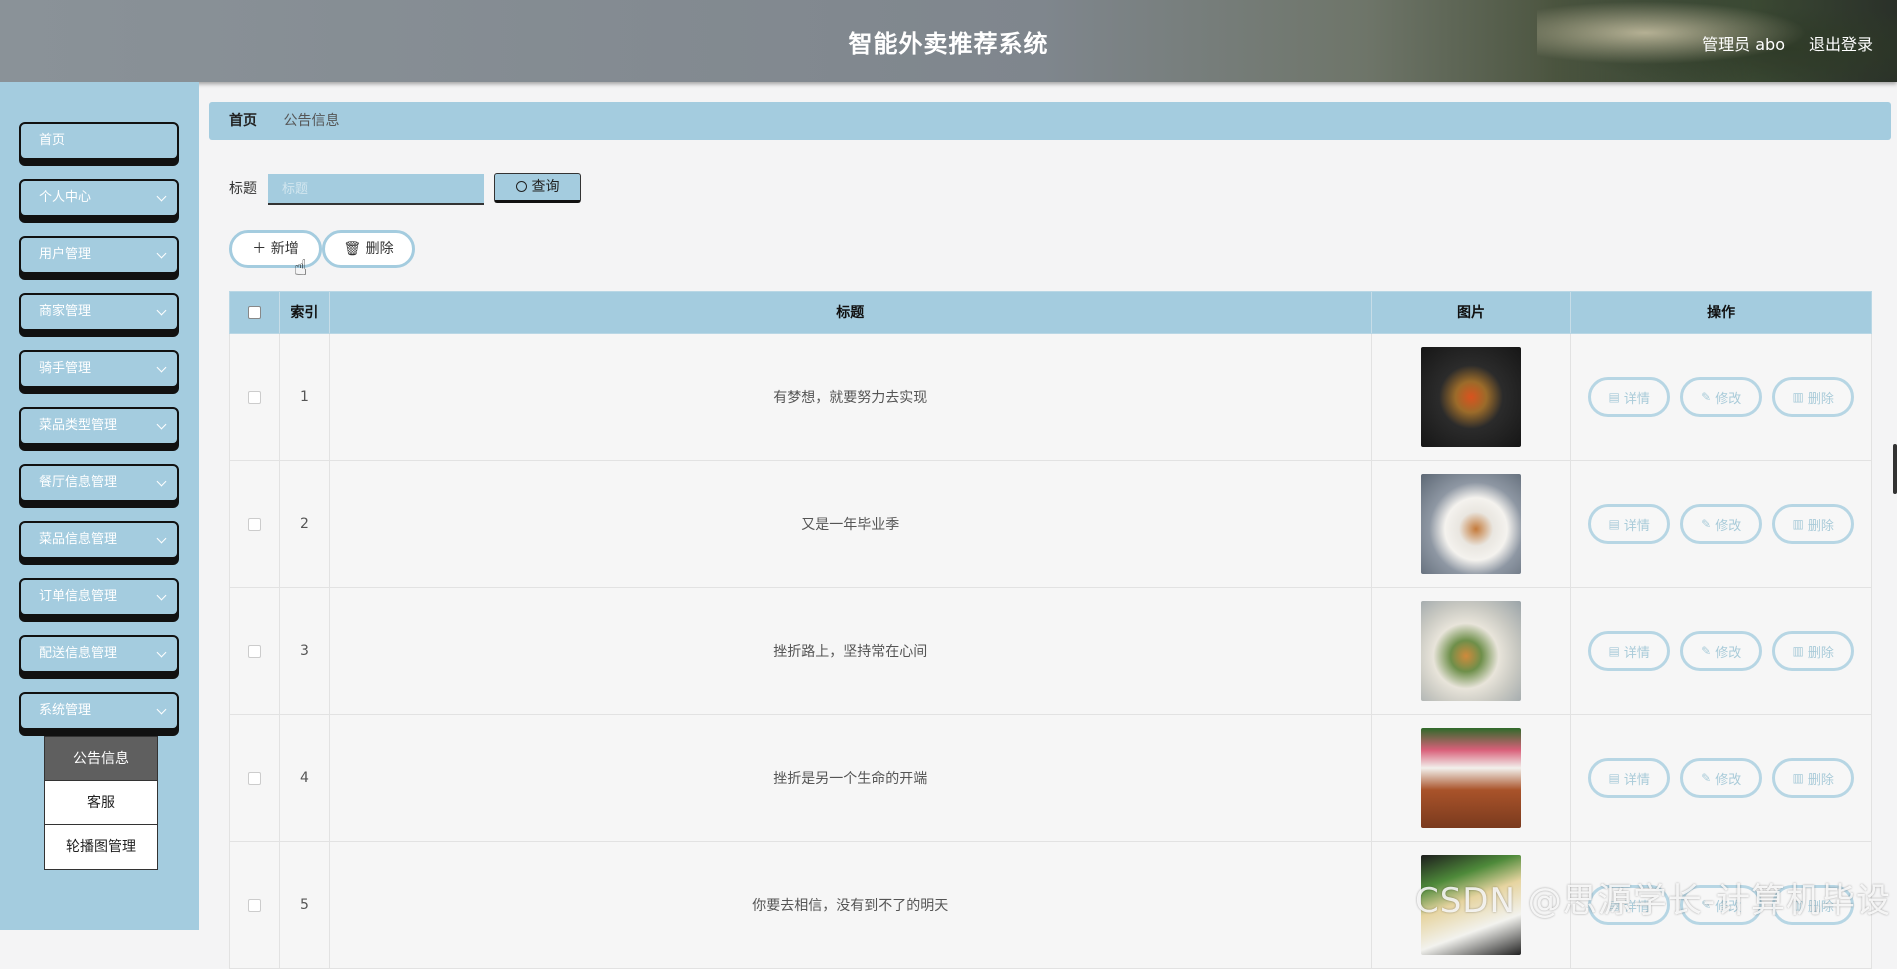  Describe the element at coordinates (99, 426) in the screenshot. I see `sidebar-item-dish-type-management: 菜品类型管理` at that location.